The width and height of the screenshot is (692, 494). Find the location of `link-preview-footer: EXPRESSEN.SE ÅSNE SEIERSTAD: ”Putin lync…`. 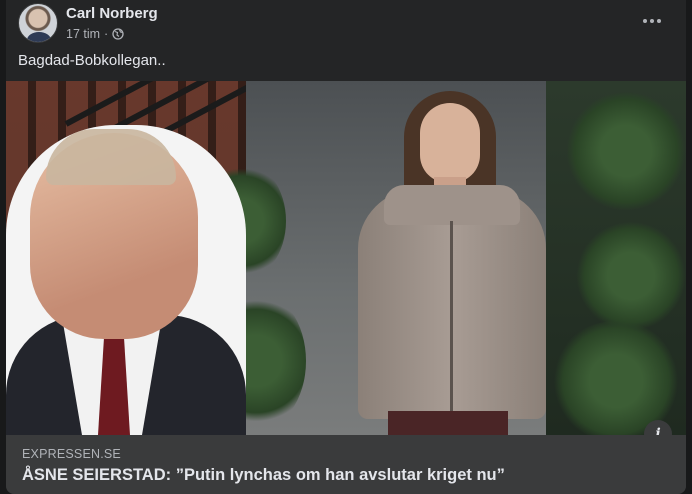

link-preview-footer: EXPRESSEN.SE ÅSNE SEIERSTAD: ”Putin lync… is located at coordinates (346, 464).